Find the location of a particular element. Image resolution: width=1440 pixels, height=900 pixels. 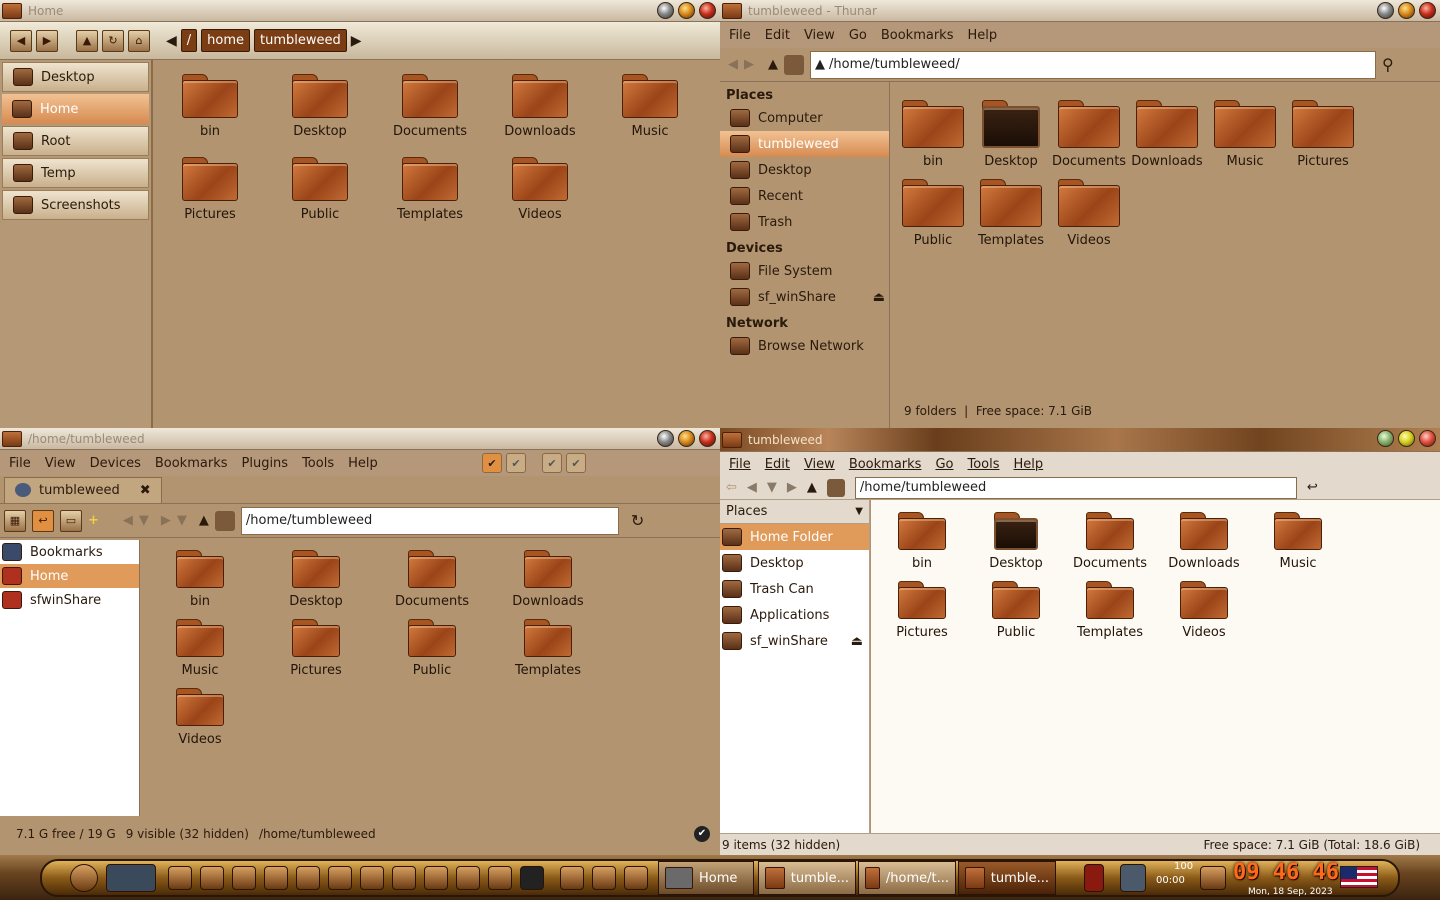

titlebar: tumbleweed is located at coordinates (1080, 440).